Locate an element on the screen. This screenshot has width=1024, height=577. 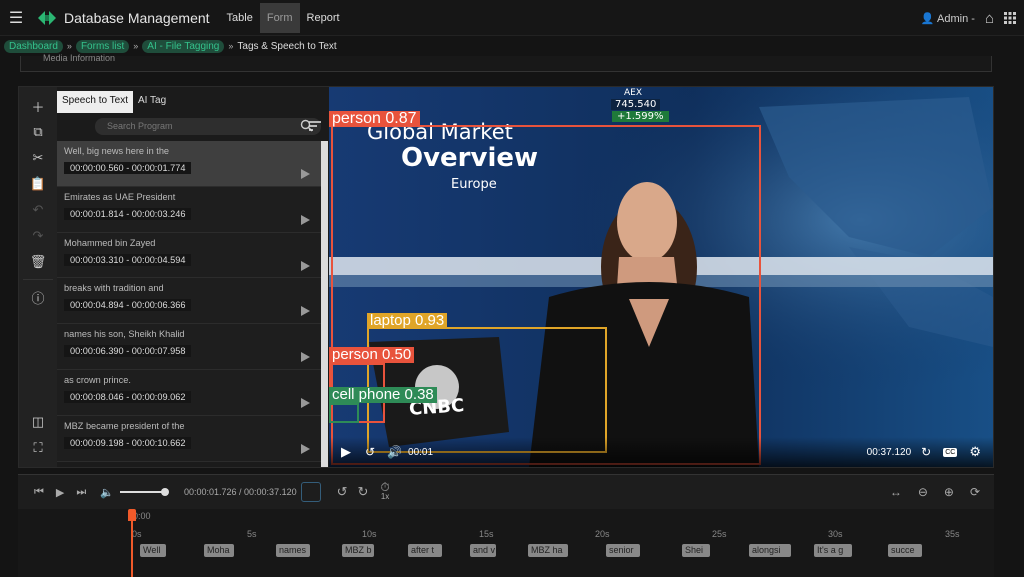
tick-label: 10s is located at coordinates (369, 534).